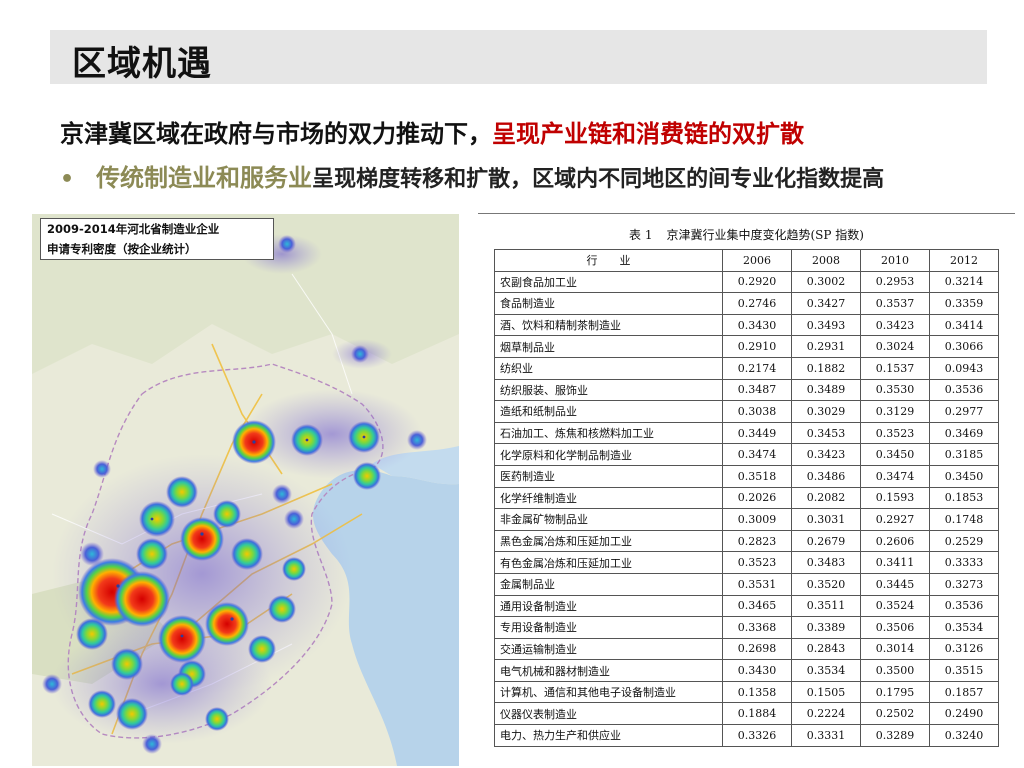 The height and width of the screenshot is (768, 1024). Describe the element at coordinates (895, 670) in the screenshot. I see `sp-value-cell: 0.3500` at that location.